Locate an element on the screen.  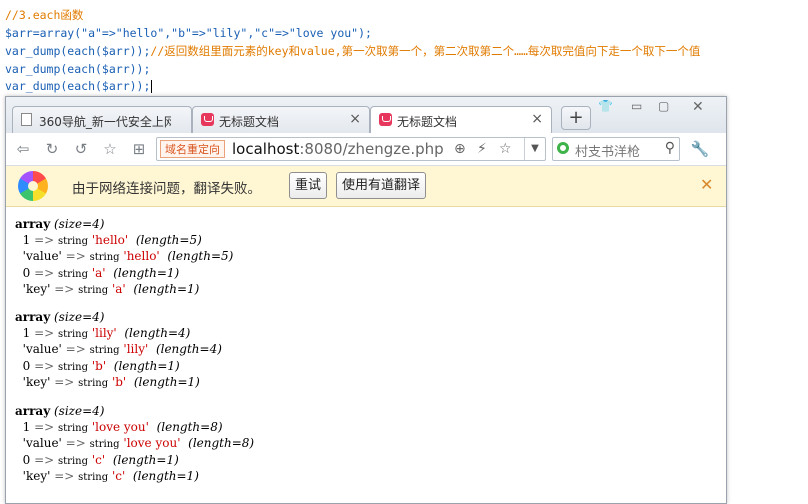
search-icon: ⚲ is located at coordinates (670, 148).